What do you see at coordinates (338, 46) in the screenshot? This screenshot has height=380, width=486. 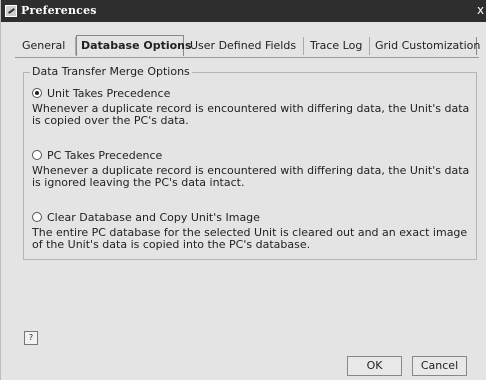 I see `tab-trace-log: Trace Log` at bounding box center [338, 46].